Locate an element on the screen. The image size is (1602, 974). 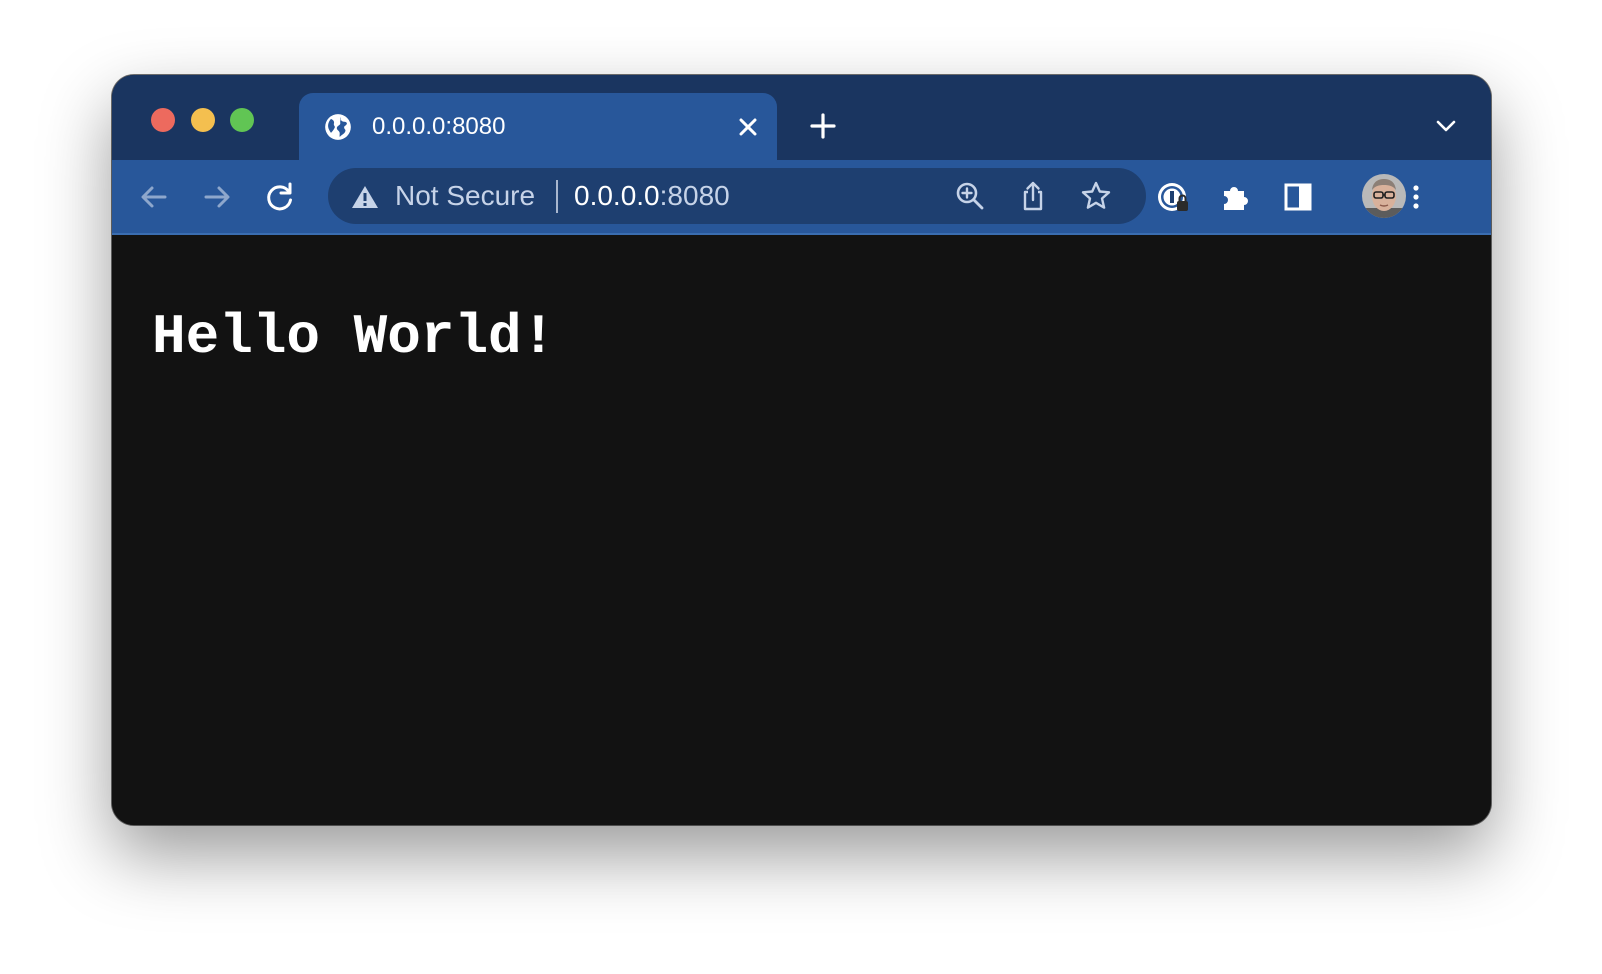
window-minimize-button is located at coordinates (203, 120).